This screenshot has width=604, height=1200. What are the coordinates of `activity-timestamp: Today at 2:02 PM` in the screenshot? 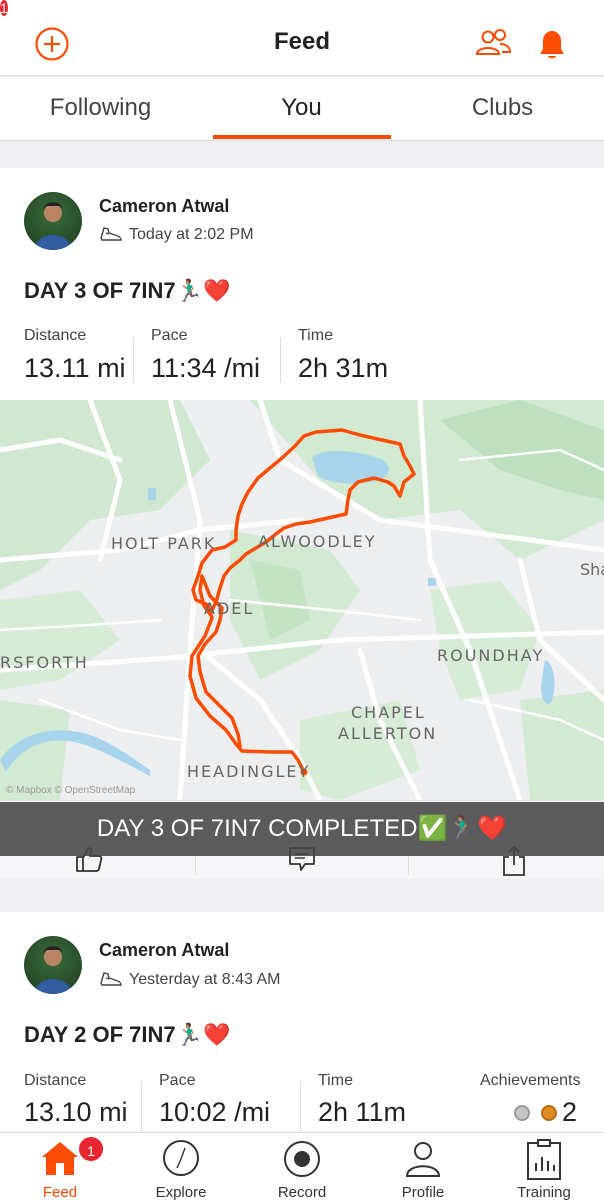 It's located at (176, 235).